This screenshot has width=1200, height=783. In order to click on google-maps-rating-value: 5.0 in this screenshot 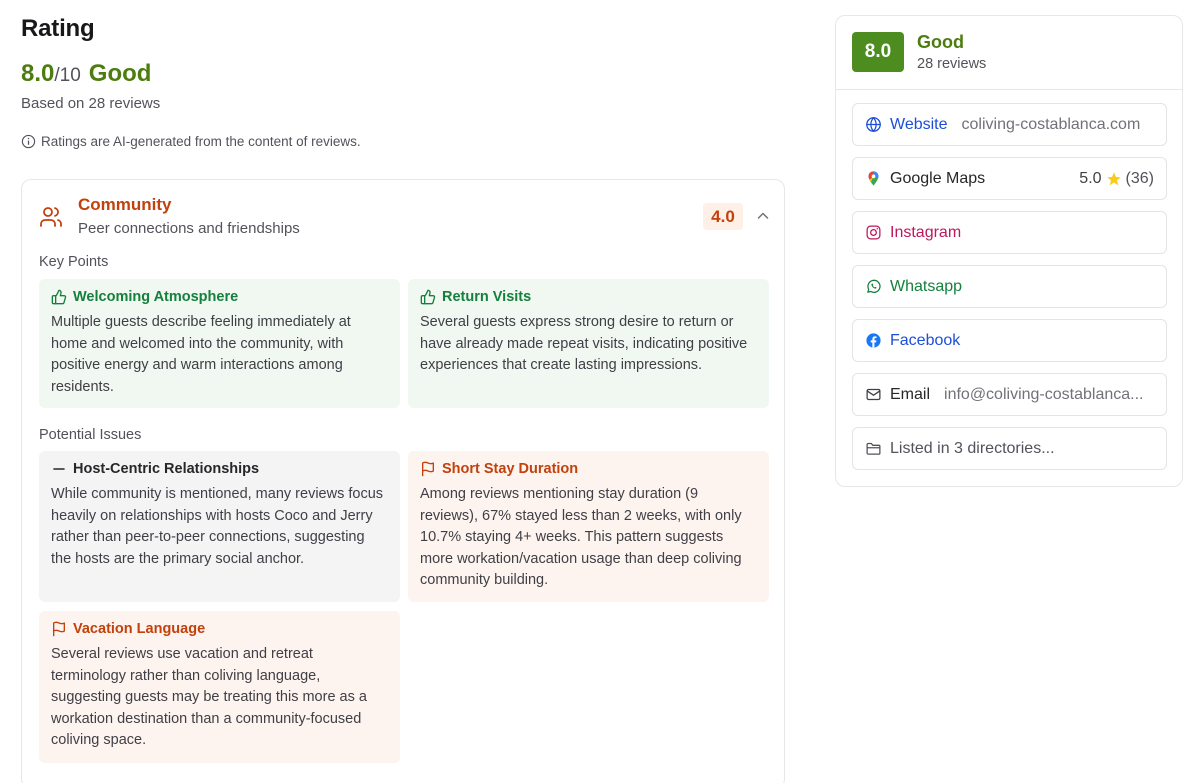, I will do `click(1090, 178)`.